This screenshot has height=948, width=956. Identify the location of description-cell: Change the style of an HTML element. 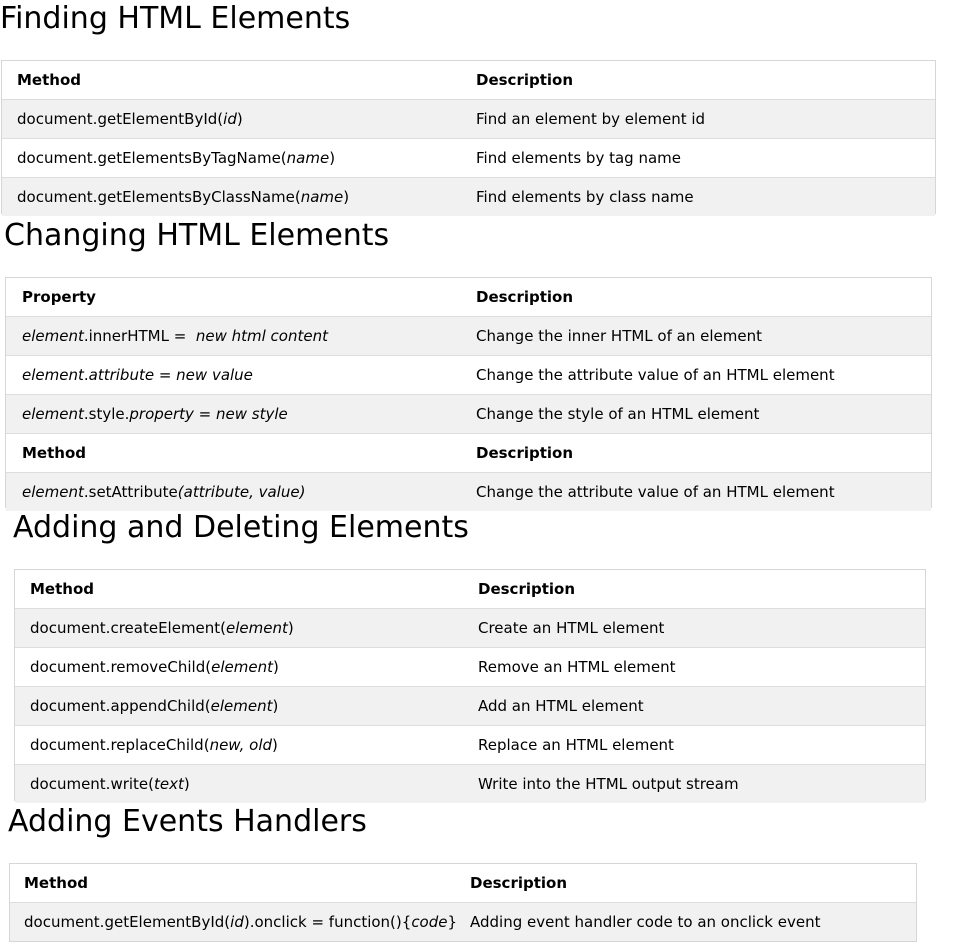
(618, 414).